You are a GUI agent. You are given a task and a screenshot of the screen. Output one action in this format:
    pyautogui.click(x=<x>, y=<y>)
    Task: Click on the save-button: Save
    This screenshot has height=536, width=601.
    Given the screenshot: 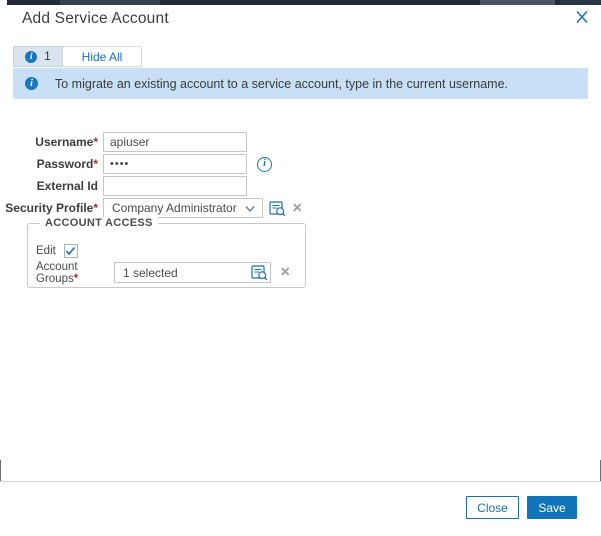 What is the action you would take?
    pyautogui.click(x=552, y=507)
    